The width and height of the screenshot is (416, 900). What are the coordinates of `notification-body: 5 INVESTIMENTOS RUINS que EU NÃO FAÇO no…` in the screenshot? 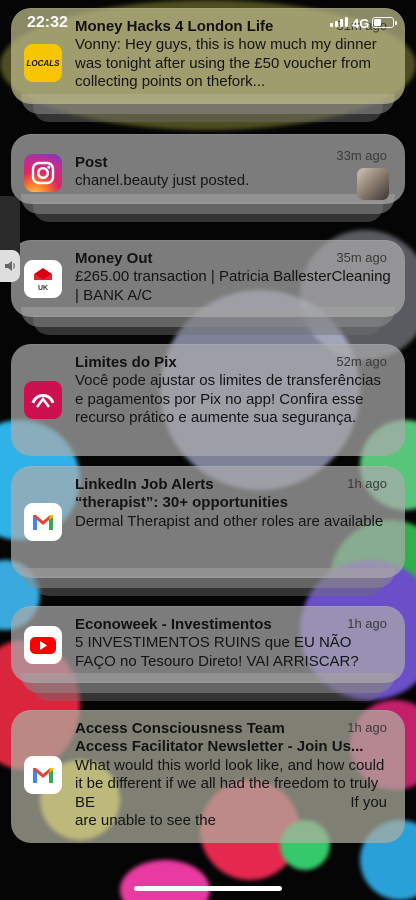 It's located at (217, 652).